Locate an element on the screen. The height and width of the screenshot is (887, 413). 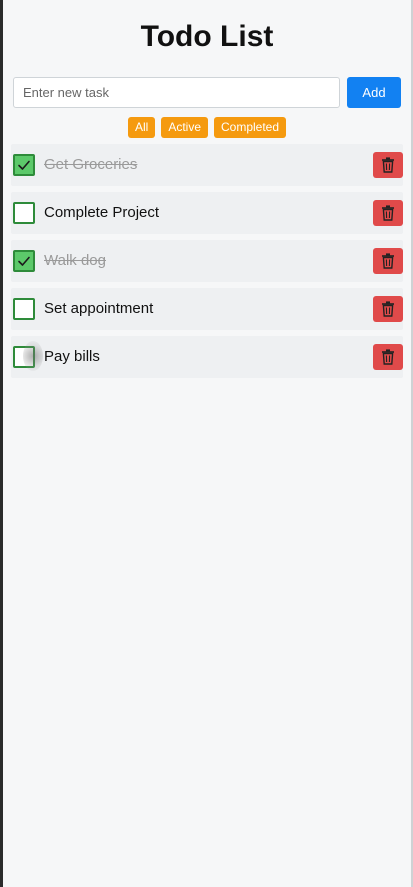
filter-bar: All Active Completed is located at coordinates (207, 127).